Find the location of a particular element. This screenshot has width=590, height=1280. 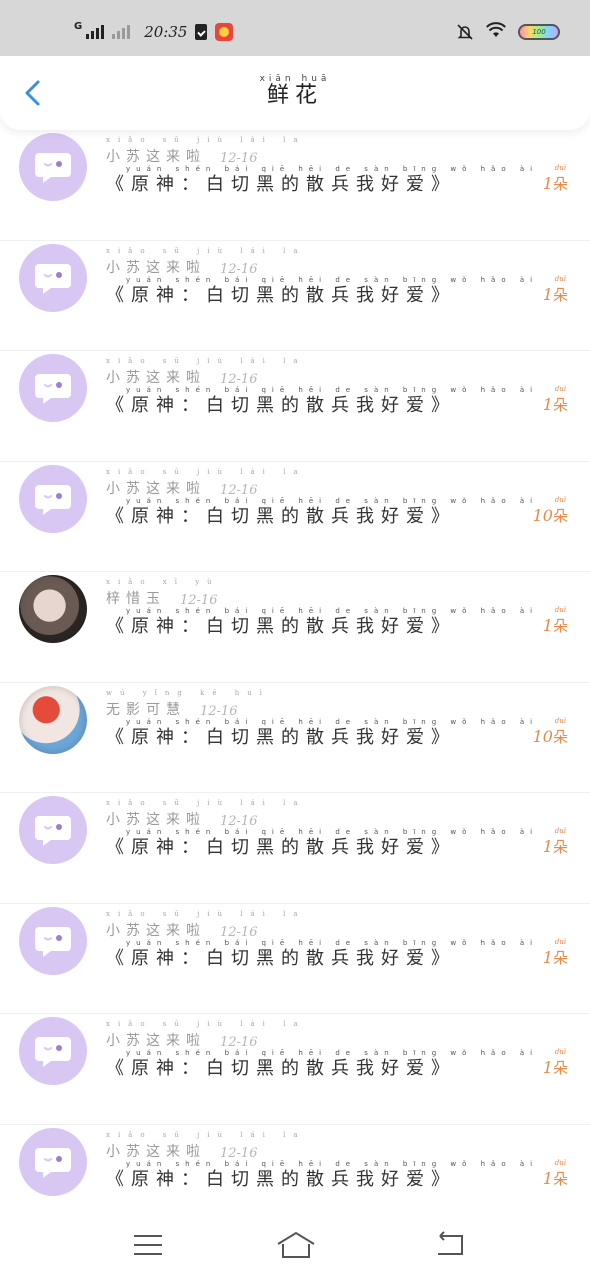

system-nav-bar is located at coordinates (295, 1245).